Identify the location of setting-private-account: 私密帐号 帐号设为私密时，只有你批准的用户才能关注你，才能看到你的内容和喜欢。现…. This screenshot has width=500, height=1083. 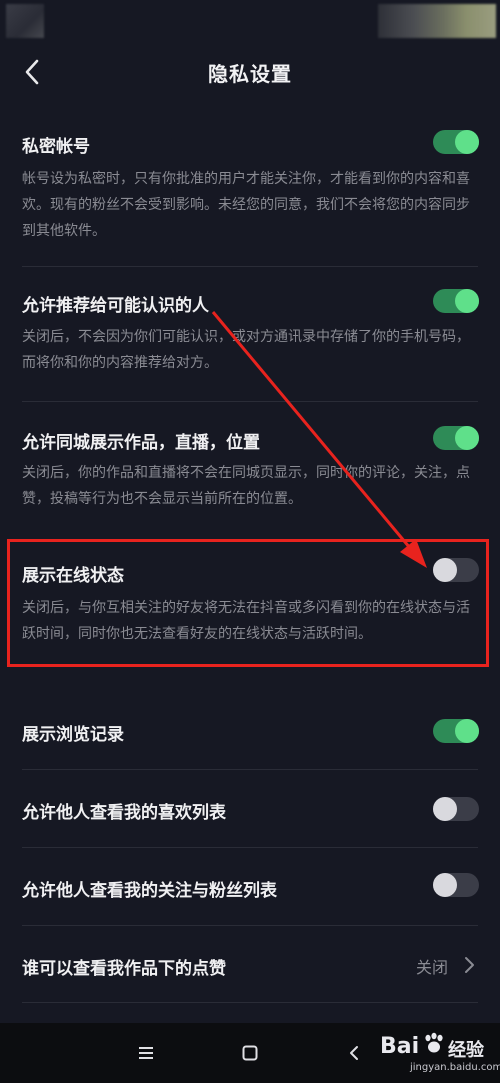
(250, 191).